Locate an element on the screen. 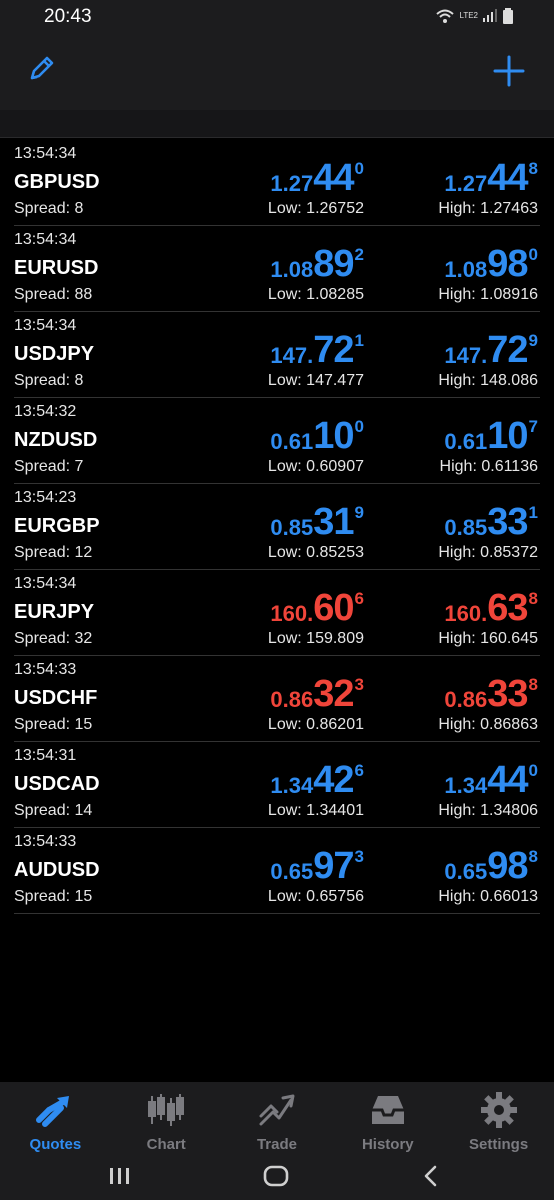 This screenshot has height=1200, width=554. bid-price-main: 60 is located at coordinates (333, 608).